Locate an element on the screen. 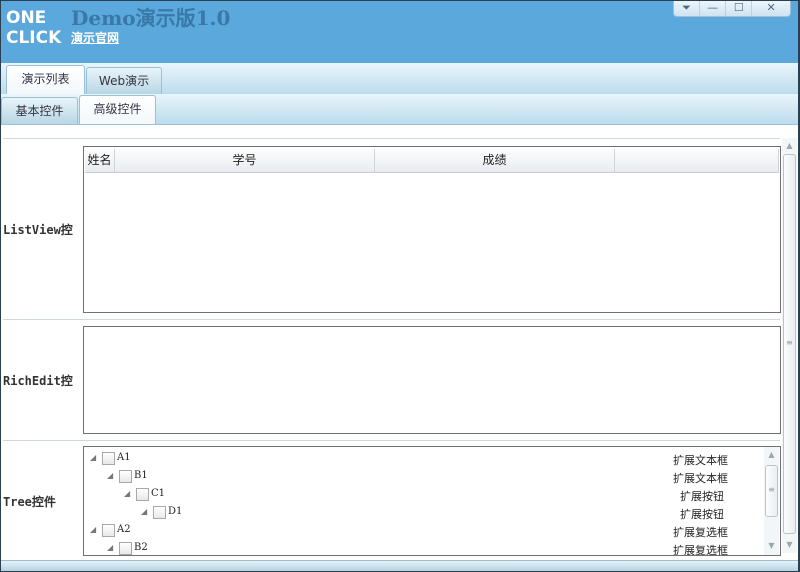 The width and height of the screenshot is (800, 572). page-scrollbar: ▲ ≡ ▼ is located at coordinates (789, 345).